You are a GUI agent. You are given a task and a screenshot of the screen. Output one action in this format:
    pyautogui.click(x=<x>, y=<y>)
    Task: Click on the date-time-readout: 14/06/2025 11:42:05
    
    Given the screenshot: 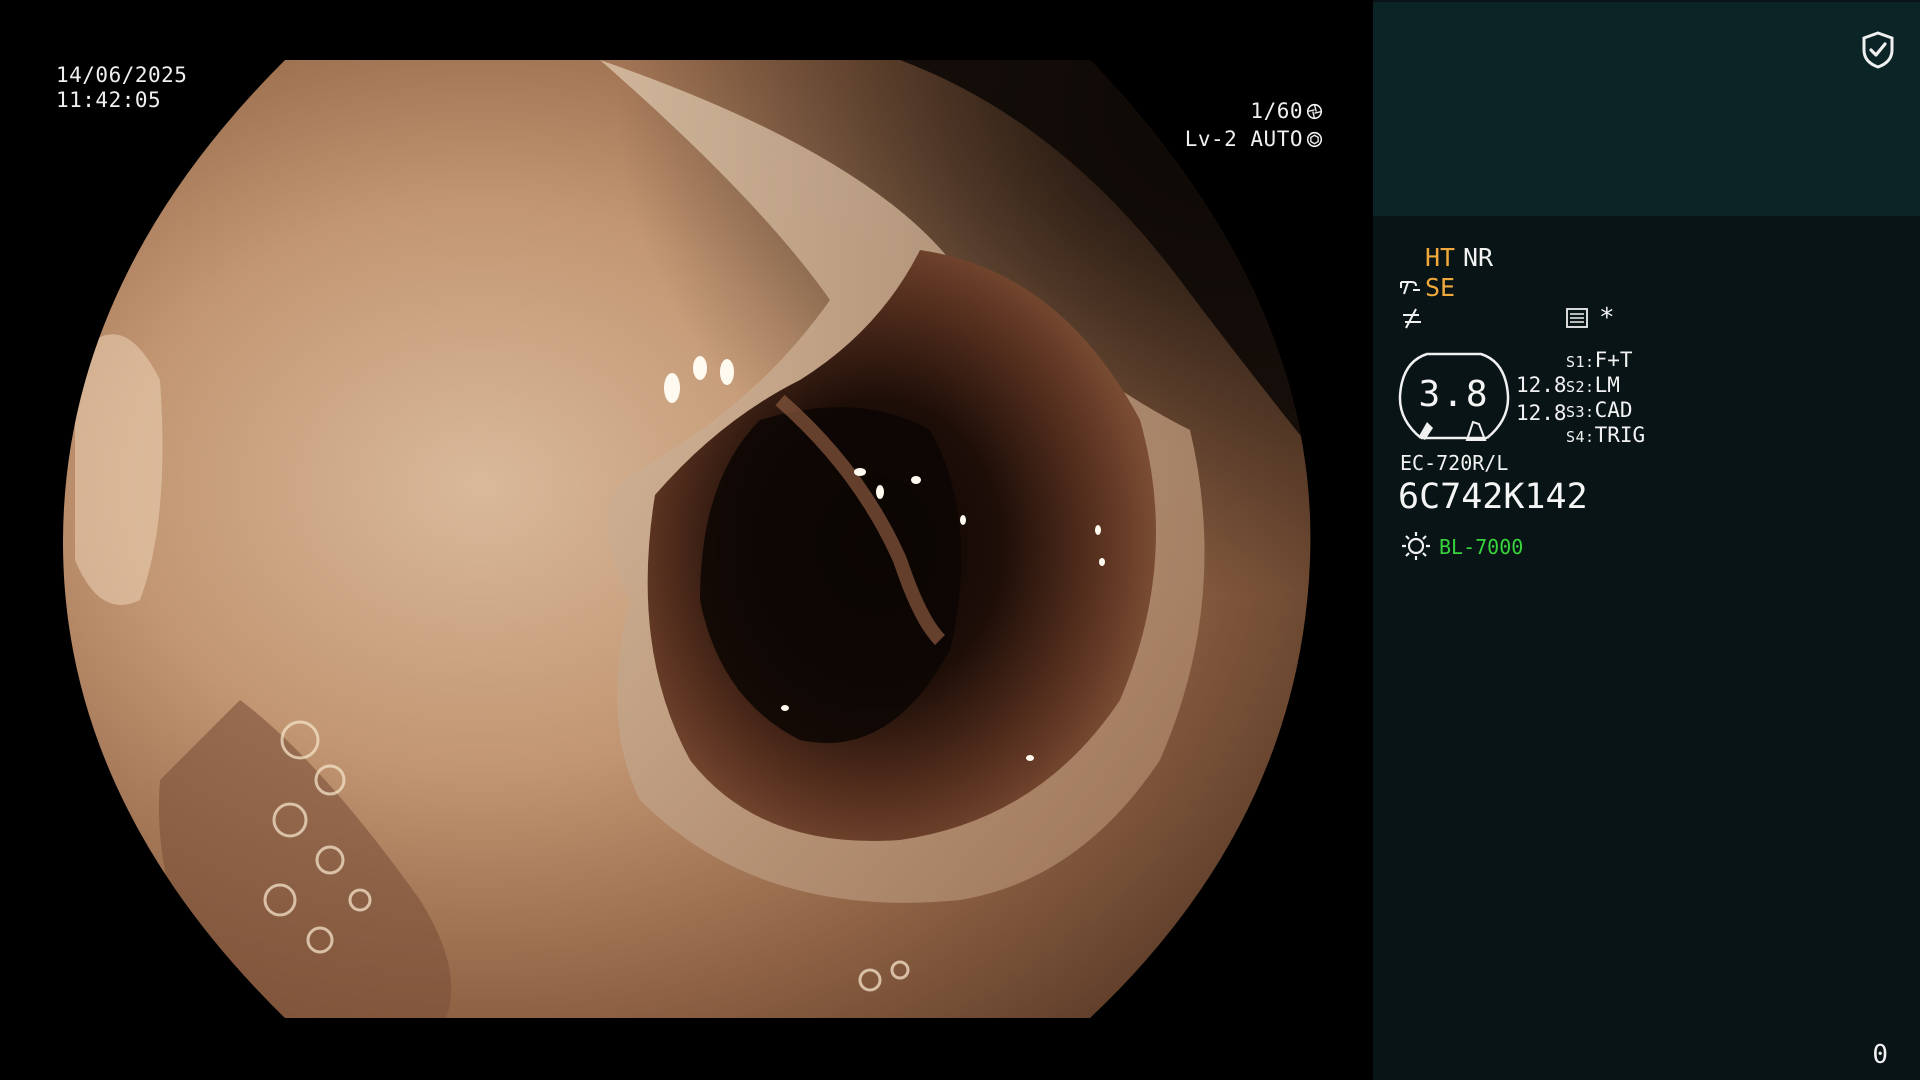 What is the action you would take?
    pyautogui.click(x=121, y=88)
    